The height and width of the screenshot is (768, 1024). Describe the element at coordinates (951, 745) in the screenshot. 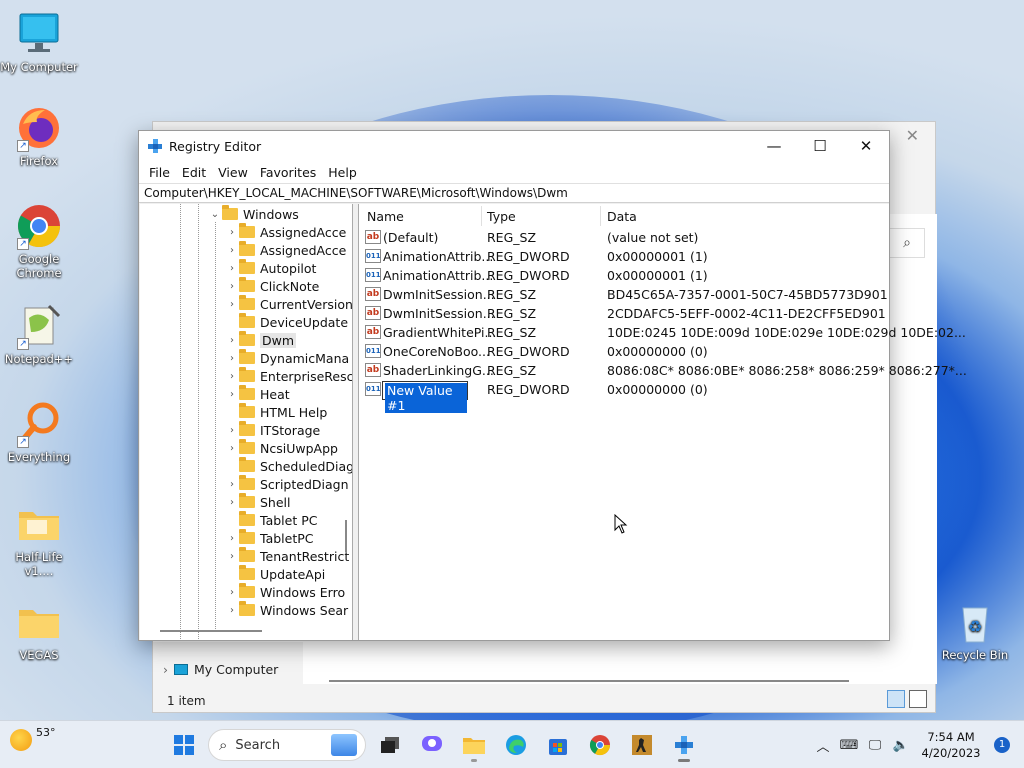

I see `clock: 7:54 AM 4/20/2023` at that location.